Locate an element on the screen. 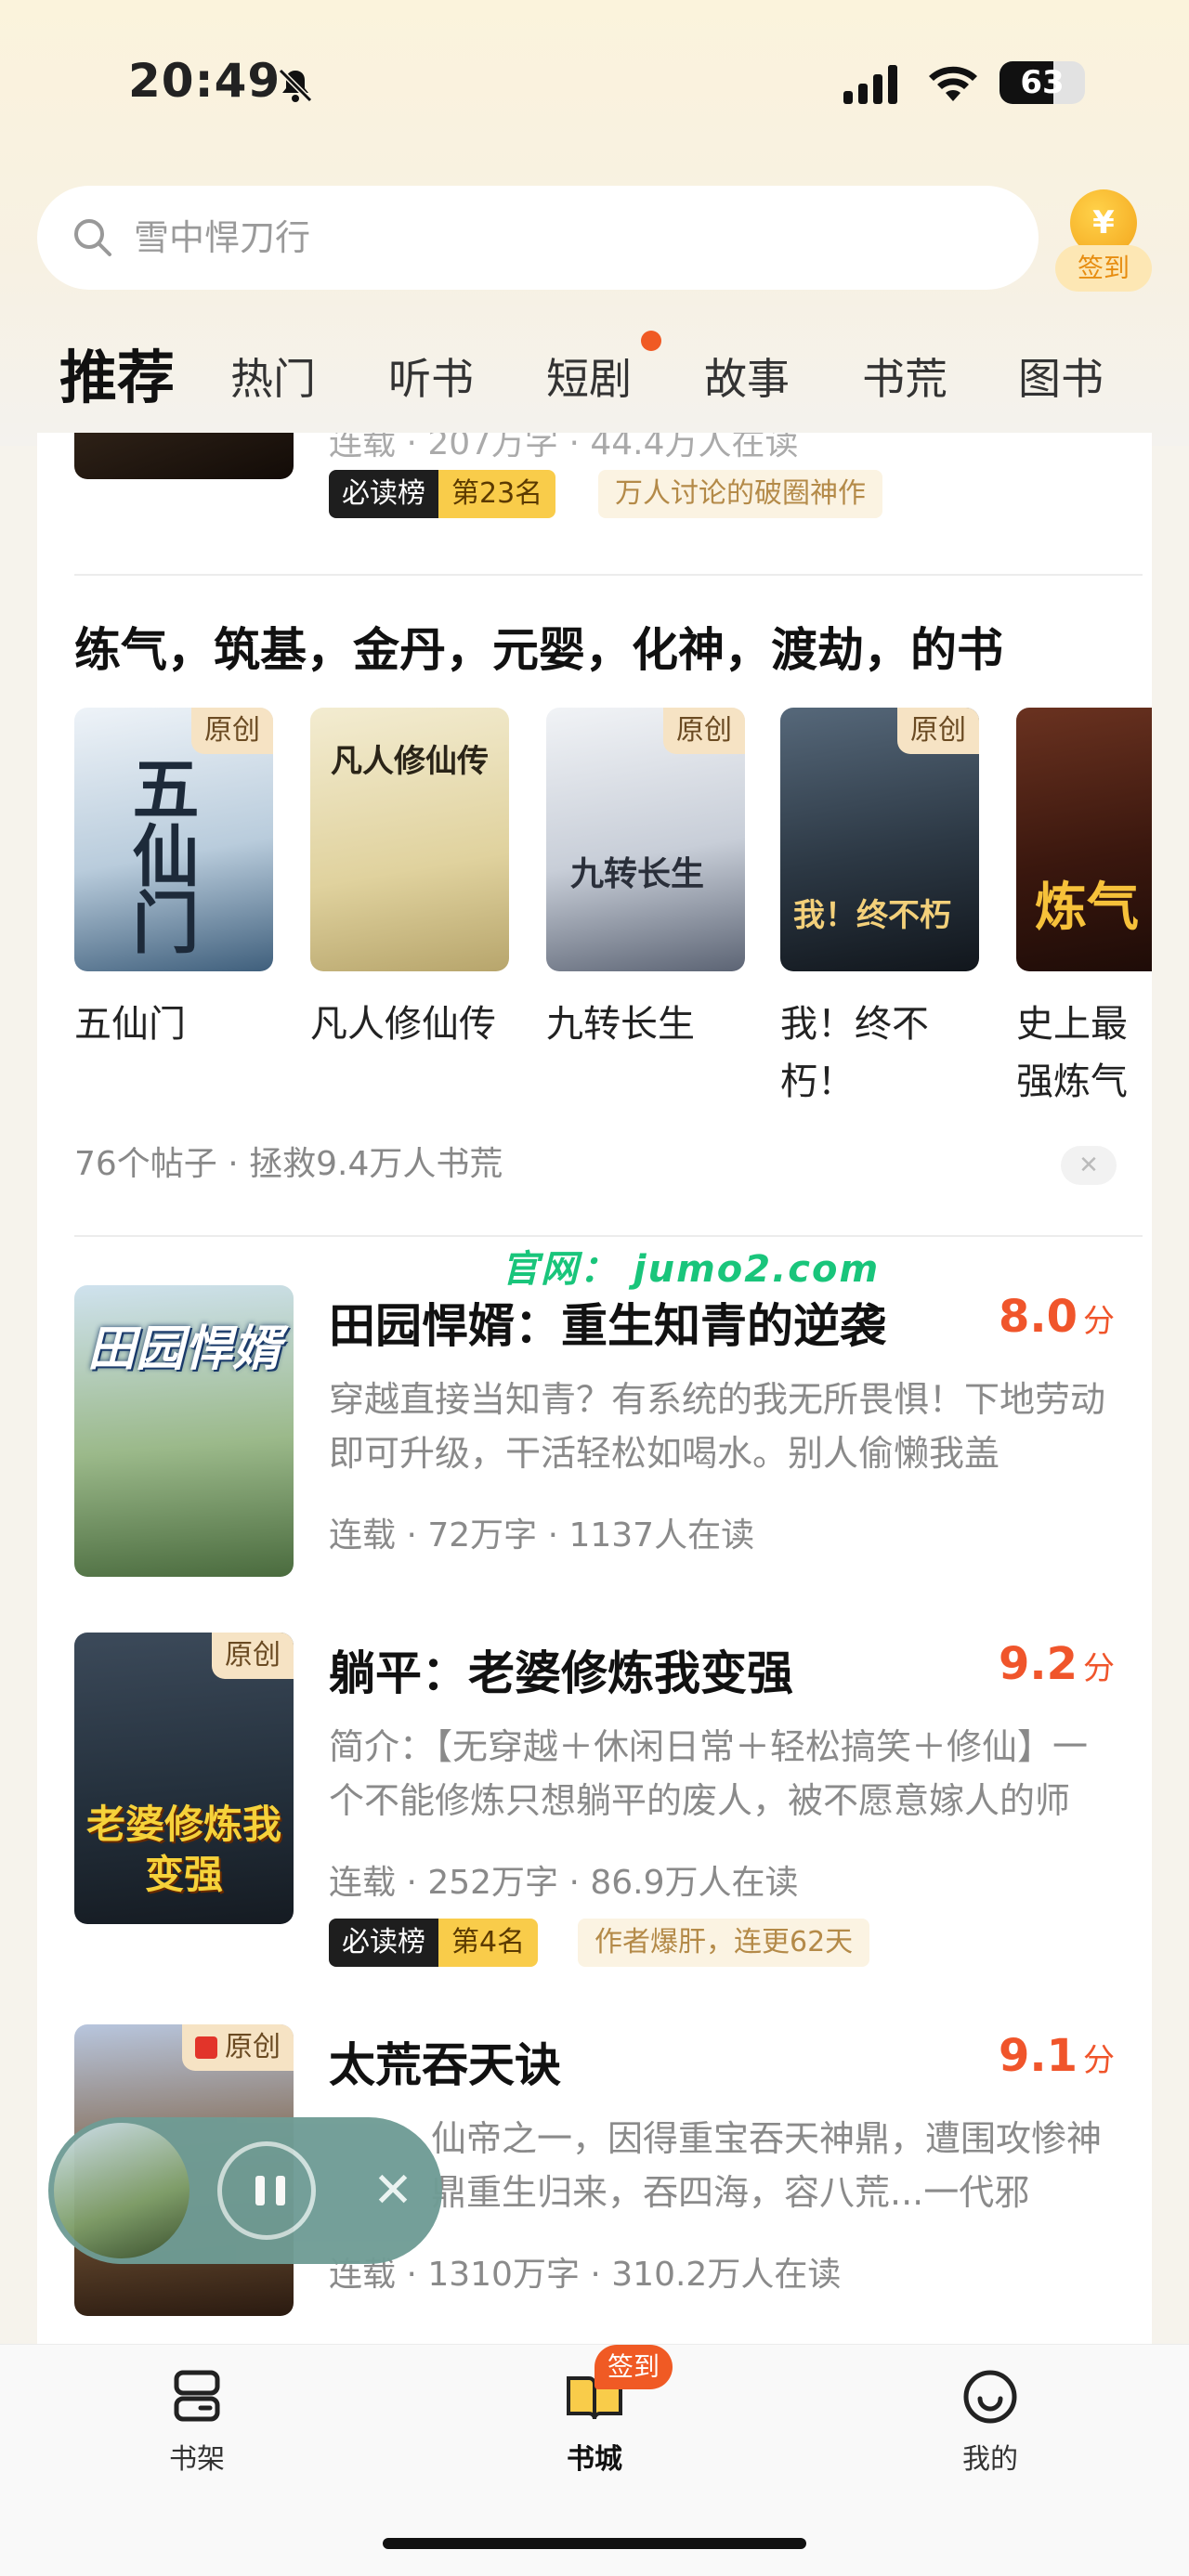 The width and height of the screenshot is (1189, 2576). book-score: 9.1 分 is located at coordinates (1056, 2056).